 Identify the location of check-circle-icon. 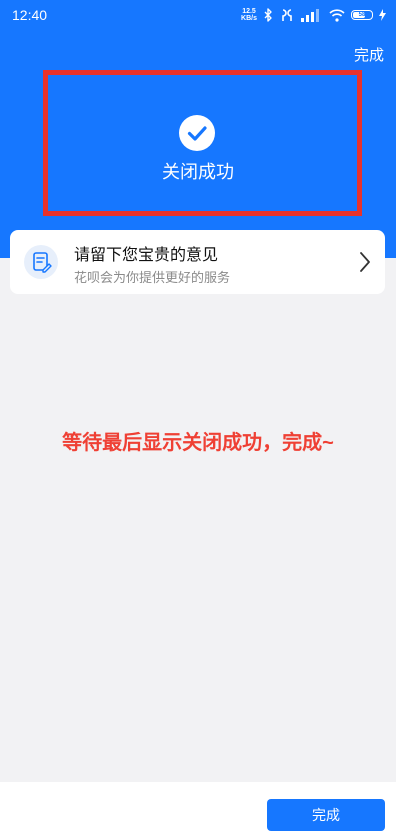
(197, 133).